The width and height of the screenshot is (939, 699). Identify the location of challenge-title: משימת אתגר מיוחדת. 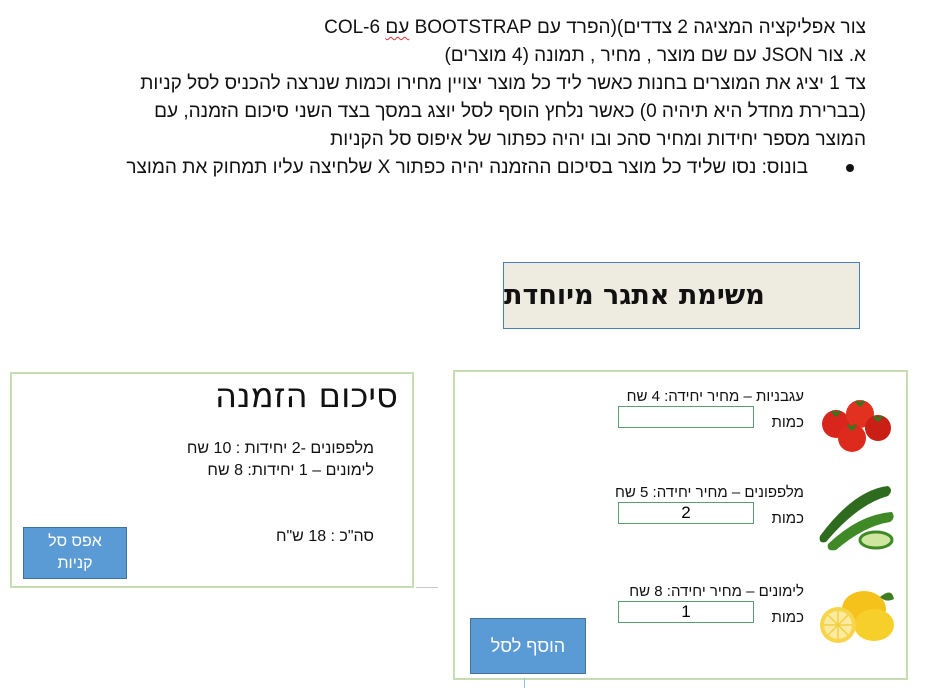
(634, 295).